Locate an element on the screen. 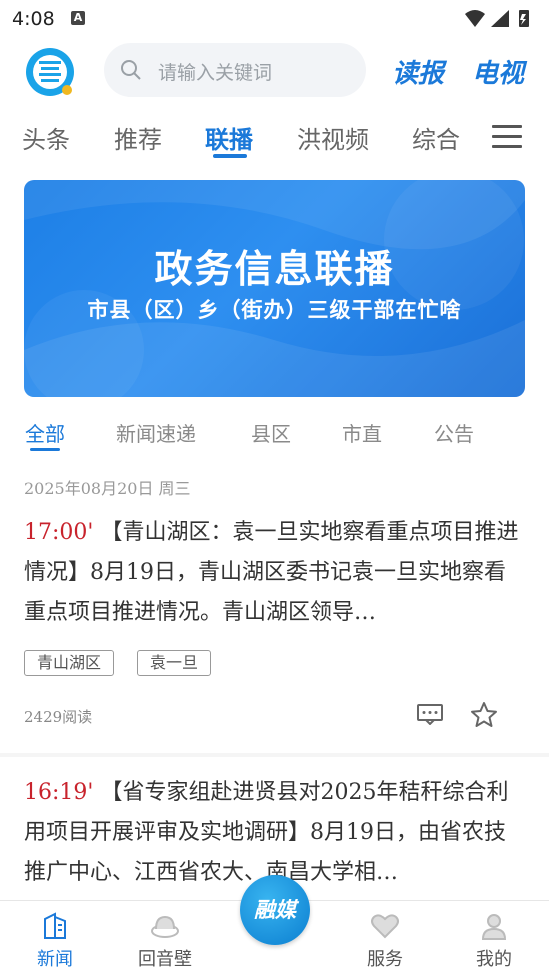 This screenshot has height=977, width=549. tab-recommend: 推荐 is located at coordinates (138, 137).